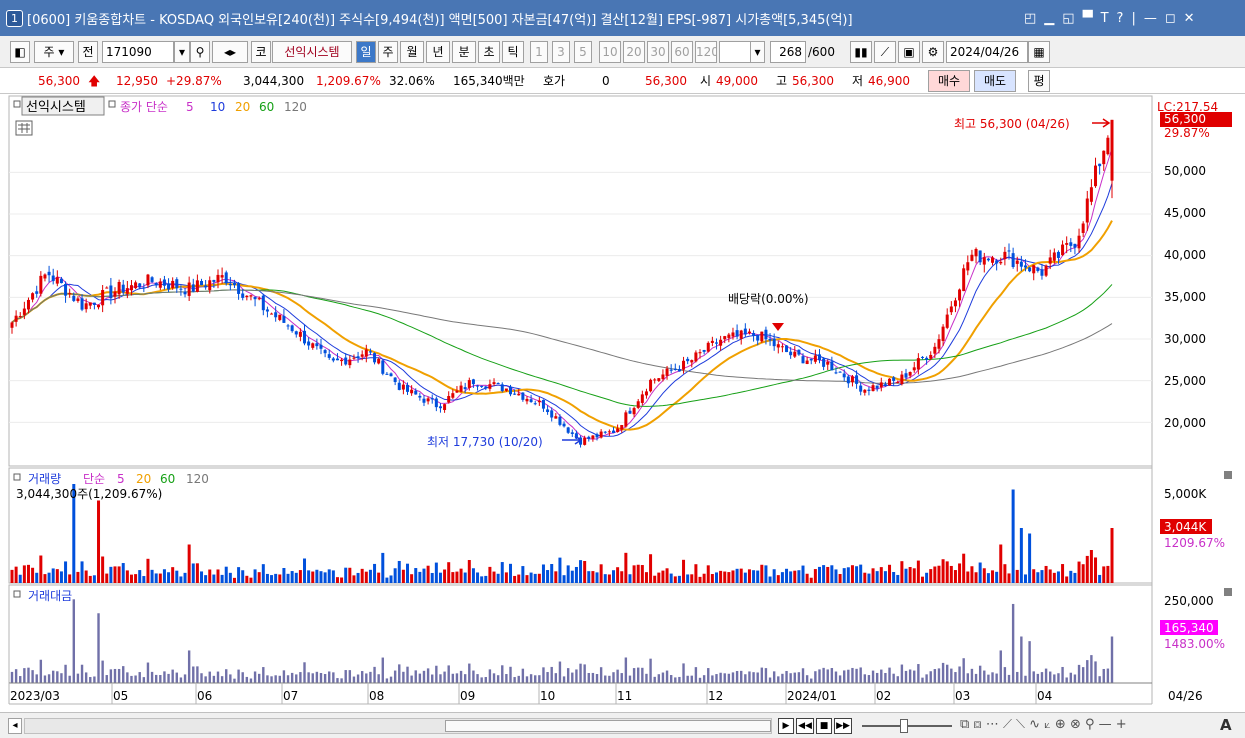 The width and height of the screenshot is (1245, 738). What do you see at coordinates (261, 52) in the screenshot?
I see `kosdaq-button: 코` at bounding box center [261, 52].